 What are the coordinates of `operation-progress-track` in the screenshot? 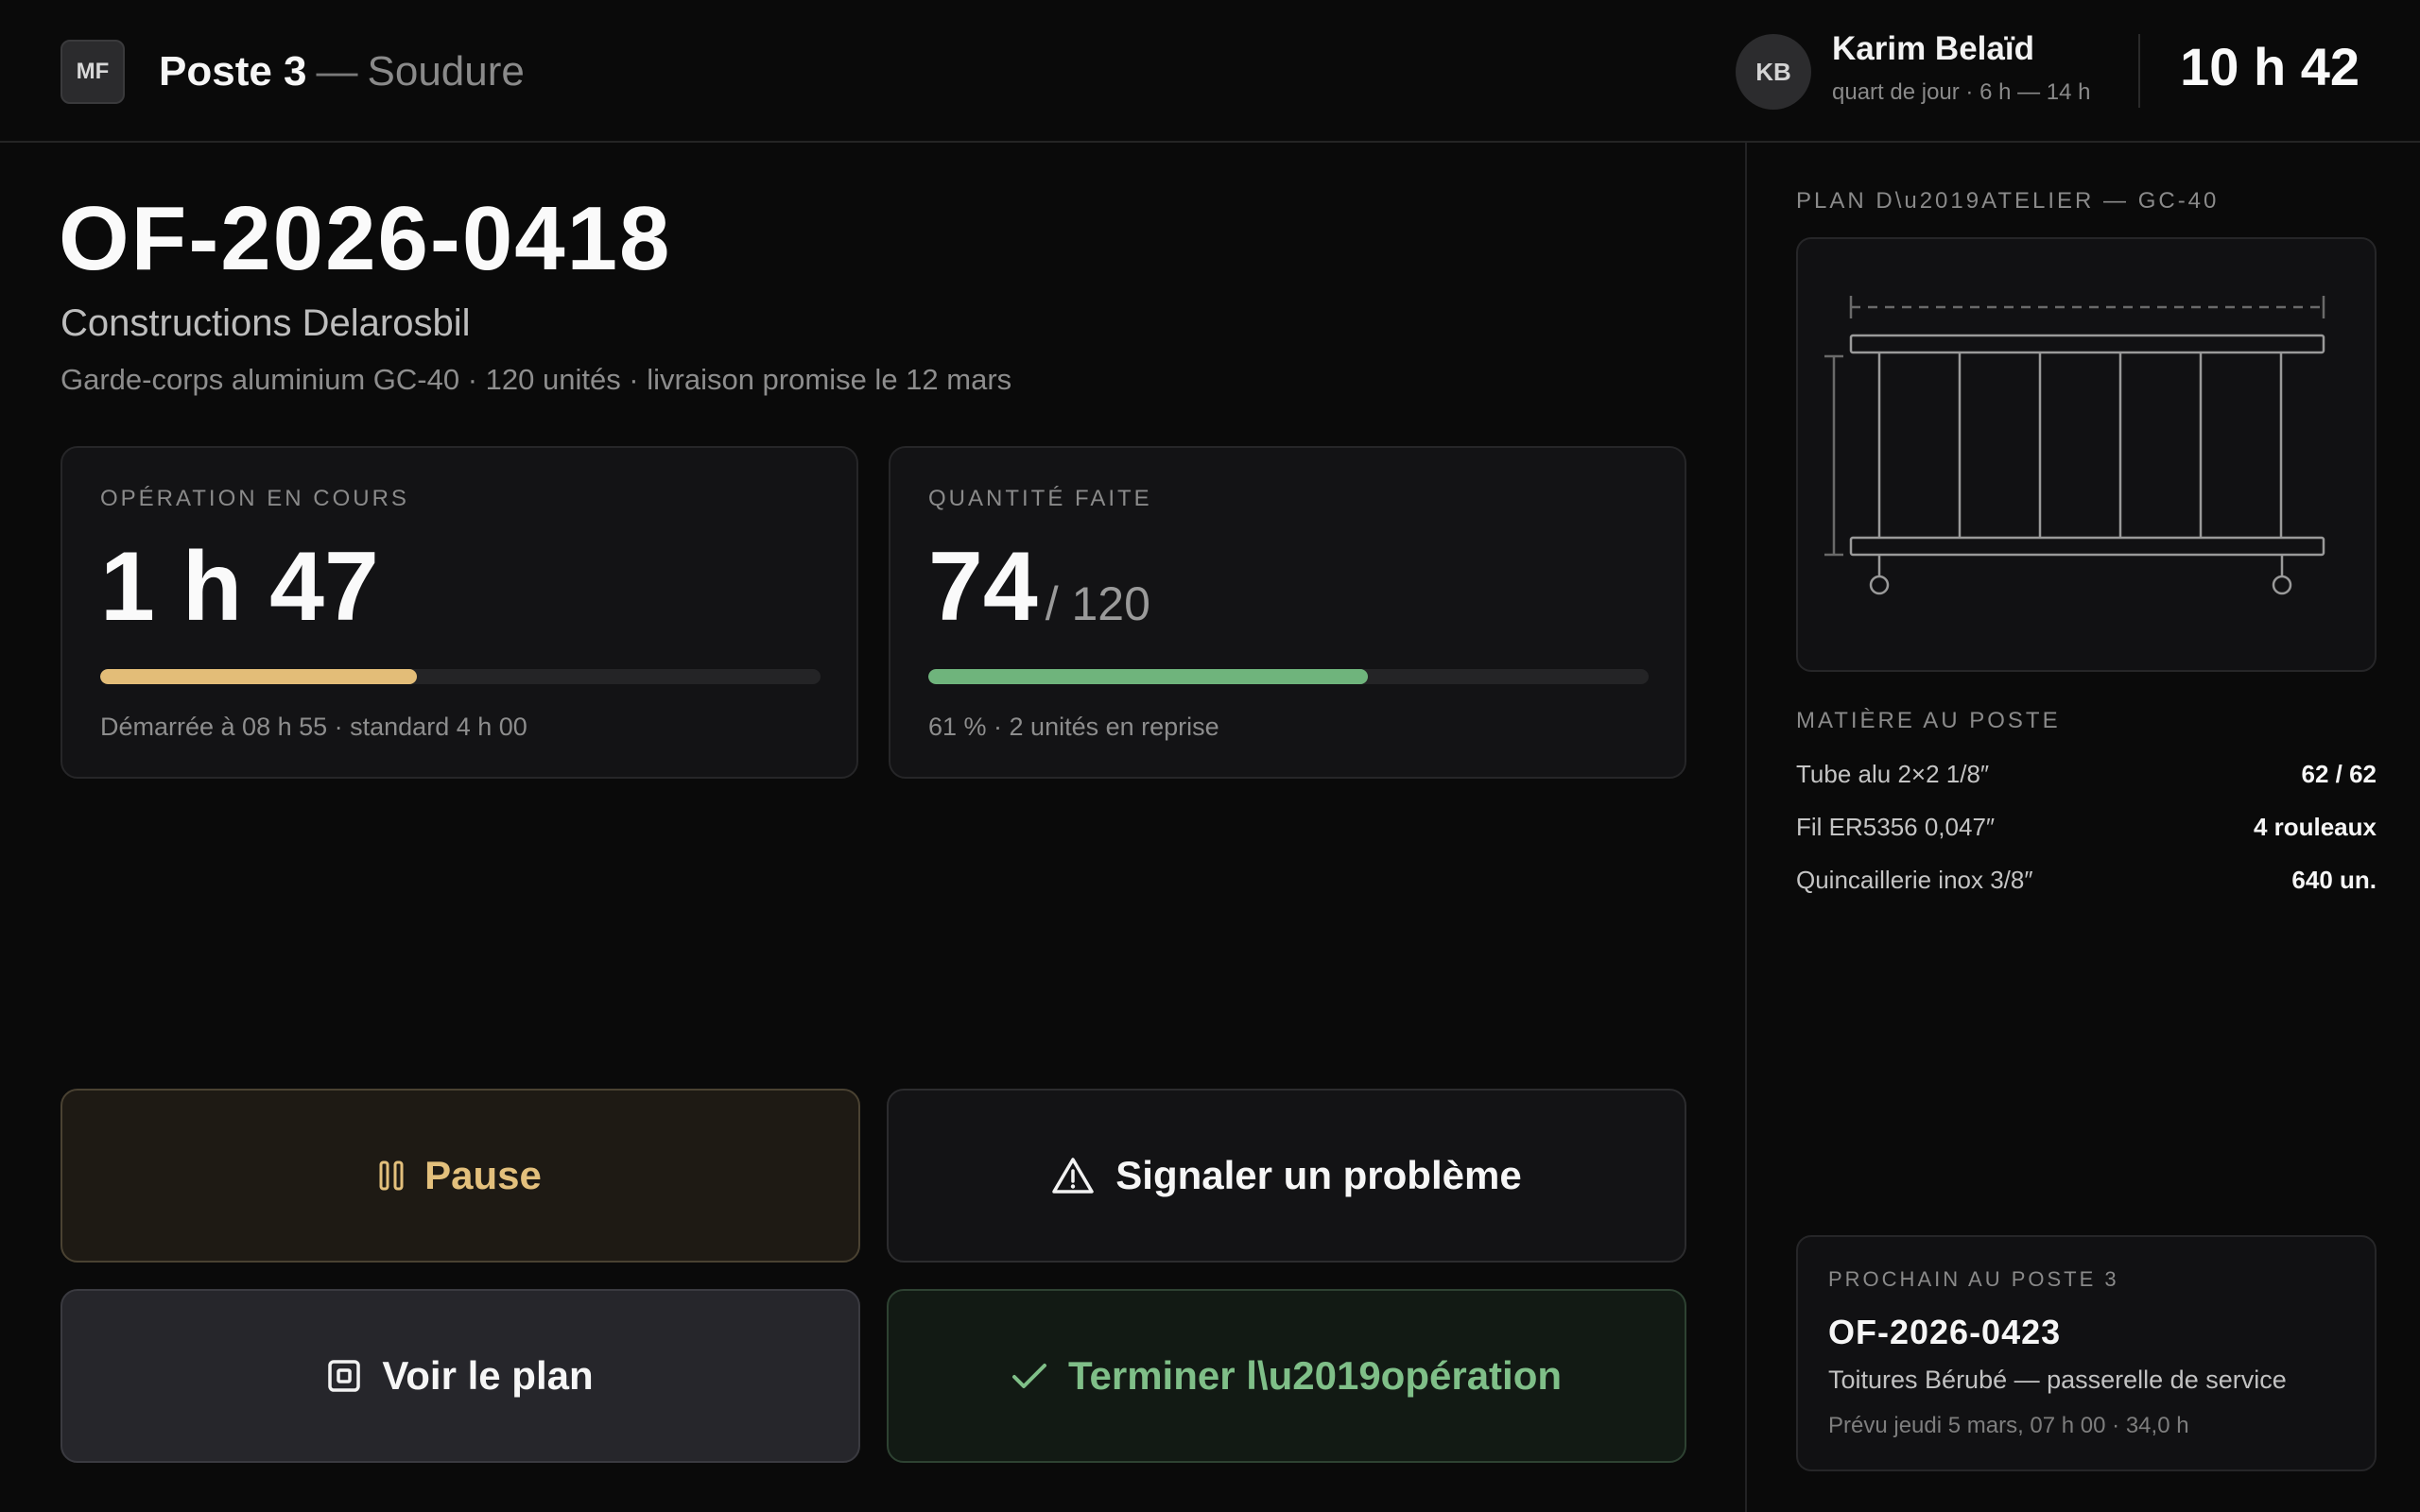 It's located at (460, 676).